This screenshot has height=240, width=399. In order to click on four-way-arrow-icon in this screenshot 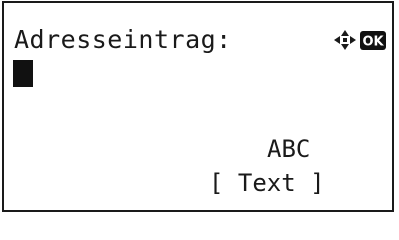, I will do `click(345, 40)`.